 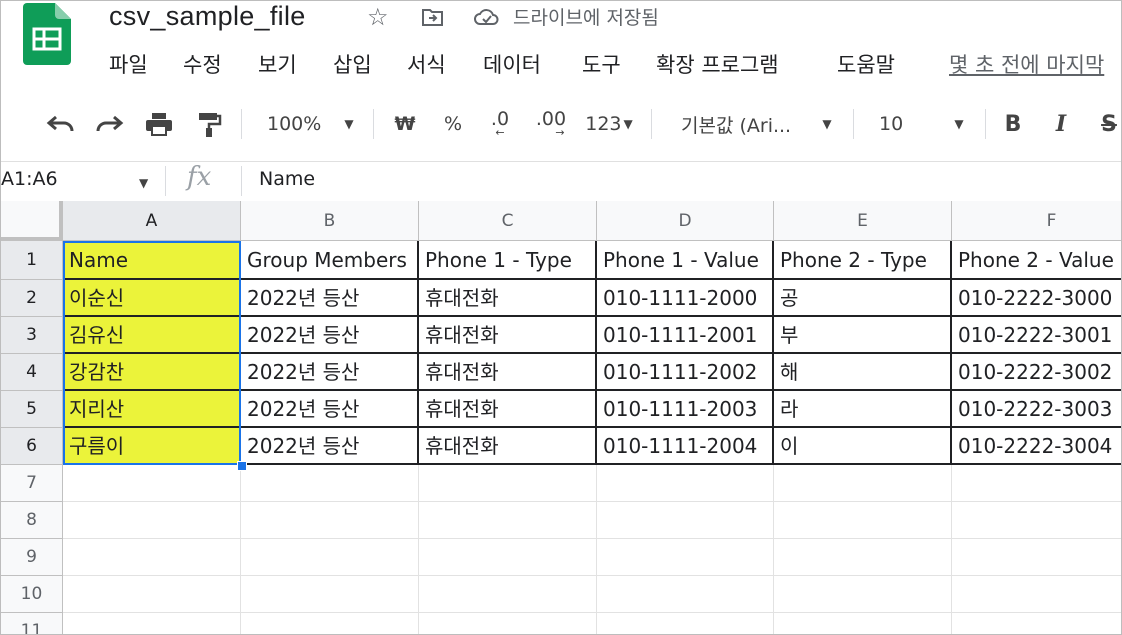 I want to click on table-cell: 김유신, so click(x=152, y=335).